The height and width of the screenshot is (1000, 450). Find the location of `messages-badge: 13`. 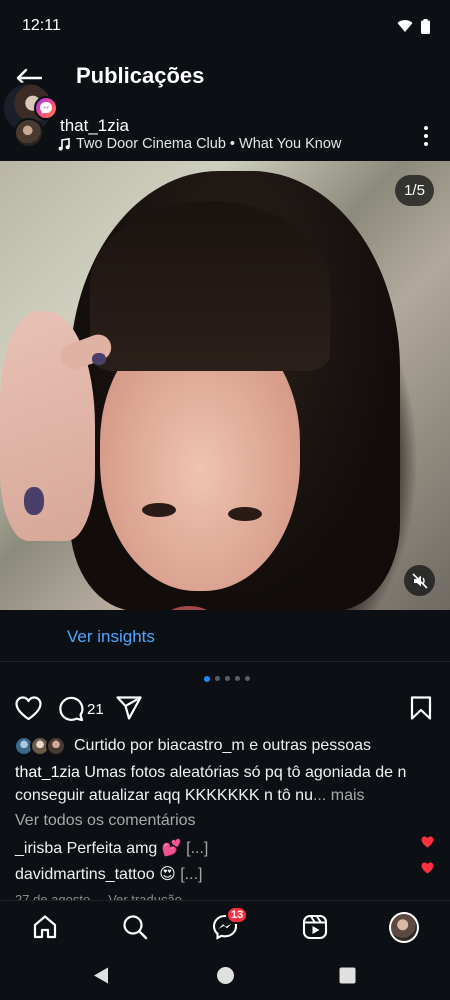

messages-badge: 13 is located at coordinates (237, 915).